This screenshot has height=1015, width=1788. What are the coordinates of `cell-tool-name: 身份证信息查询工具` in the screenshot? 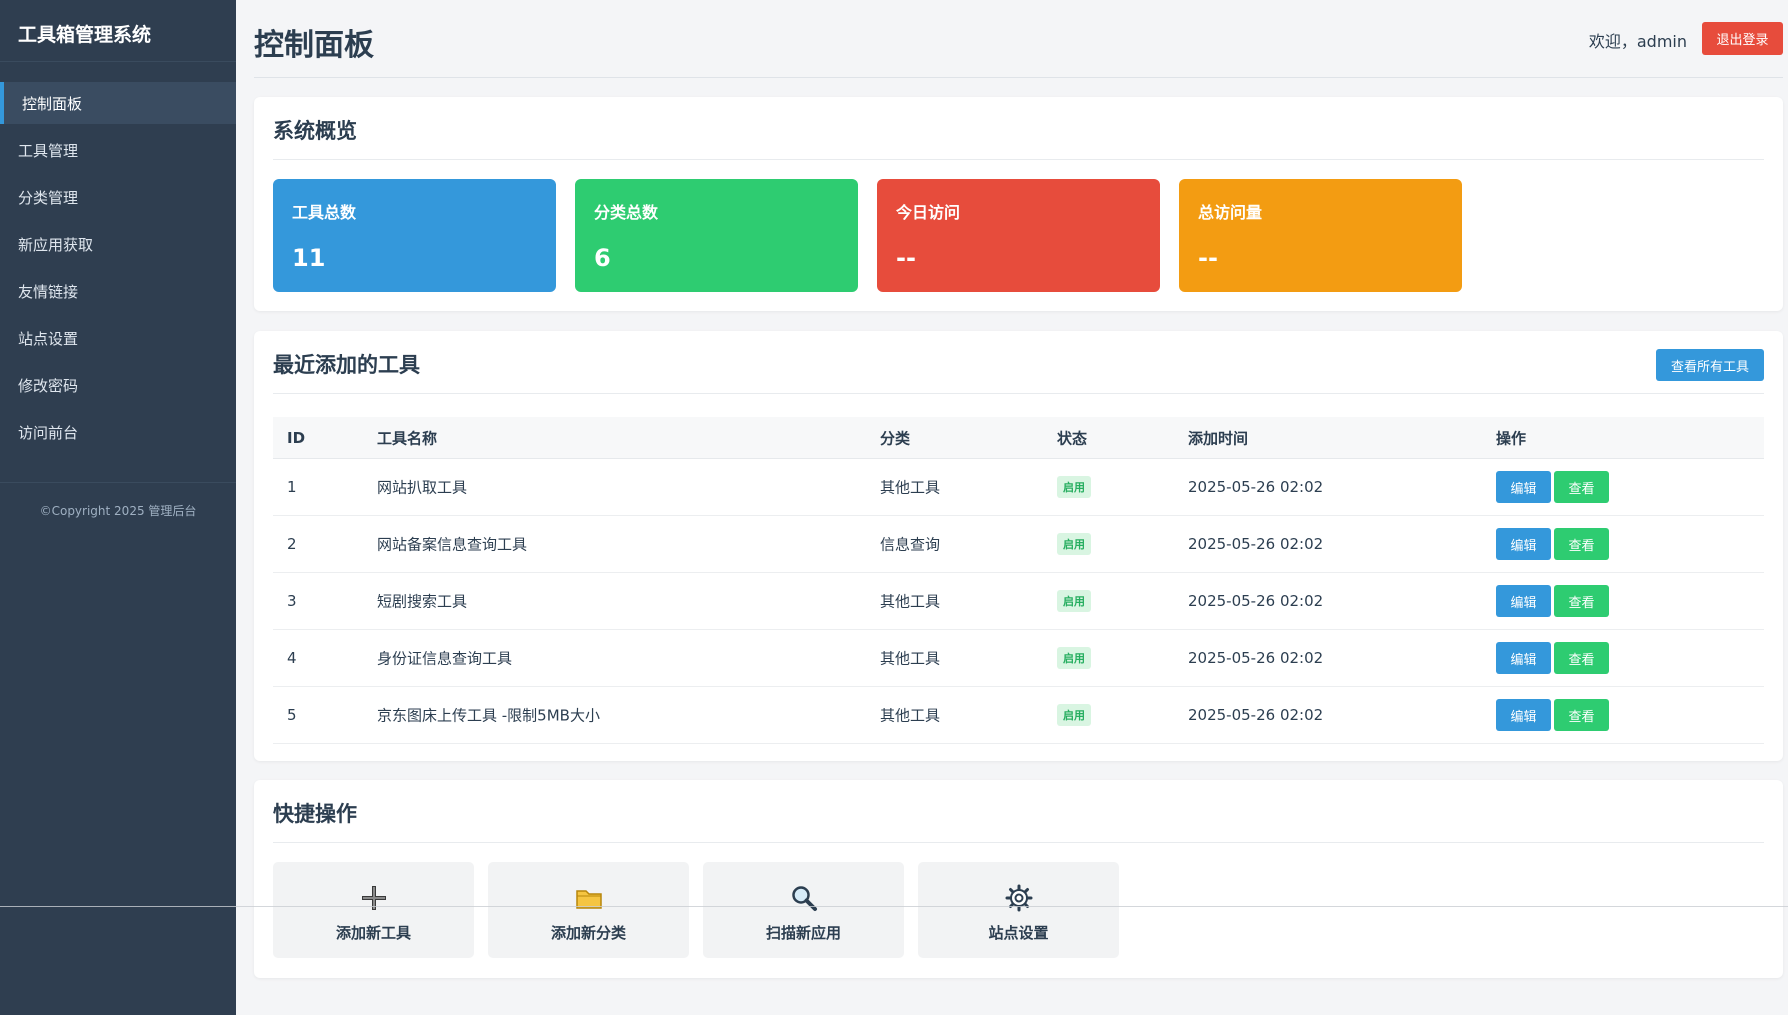 It's located at (445, 658).